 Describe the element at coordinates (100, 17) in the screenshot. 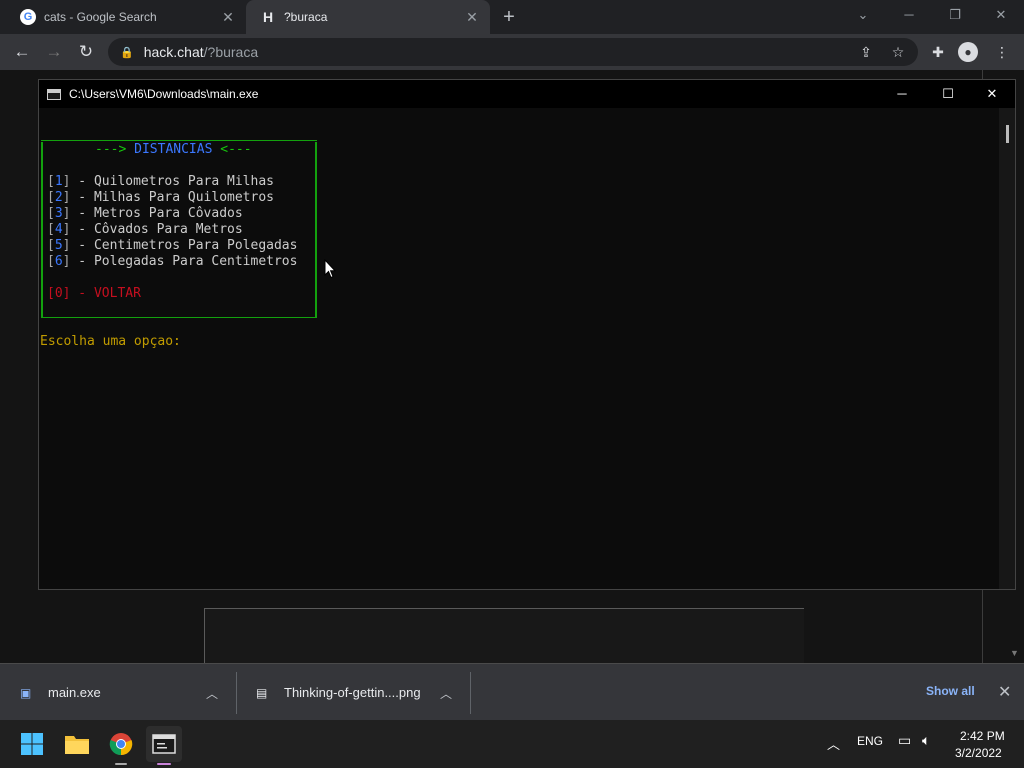

I see `tab-title: cats - Google Search` at that location.